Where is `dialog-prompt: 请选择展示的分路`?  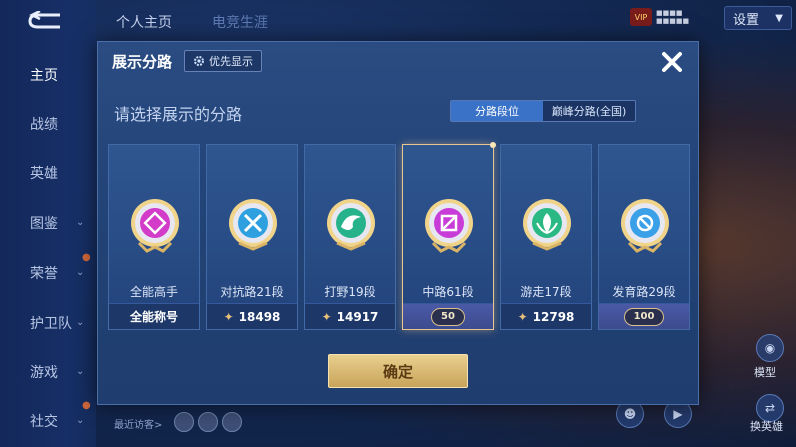
dialog-prompt: 请选择展示的分路 is located at coordinates (178, 114).